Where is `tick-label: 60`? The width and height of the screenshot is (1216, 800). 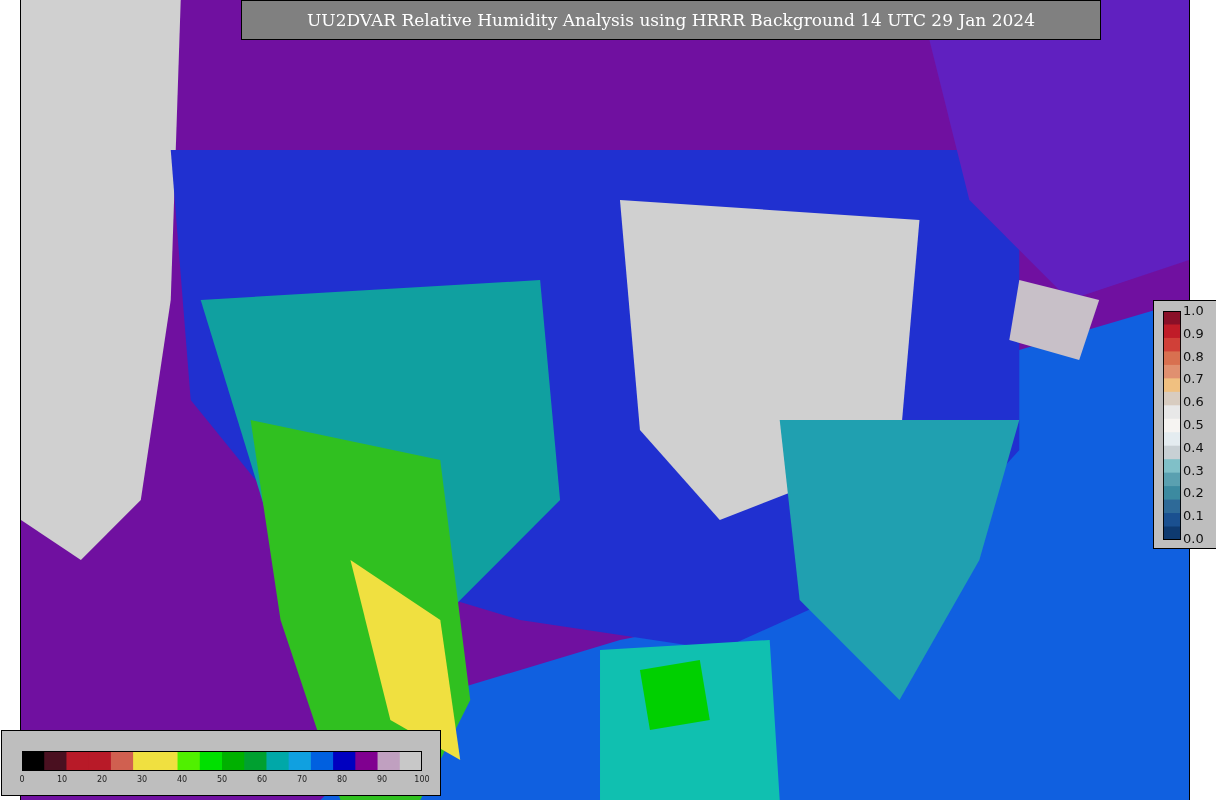
tick-label: 60 is located at coordinates (262, 779).